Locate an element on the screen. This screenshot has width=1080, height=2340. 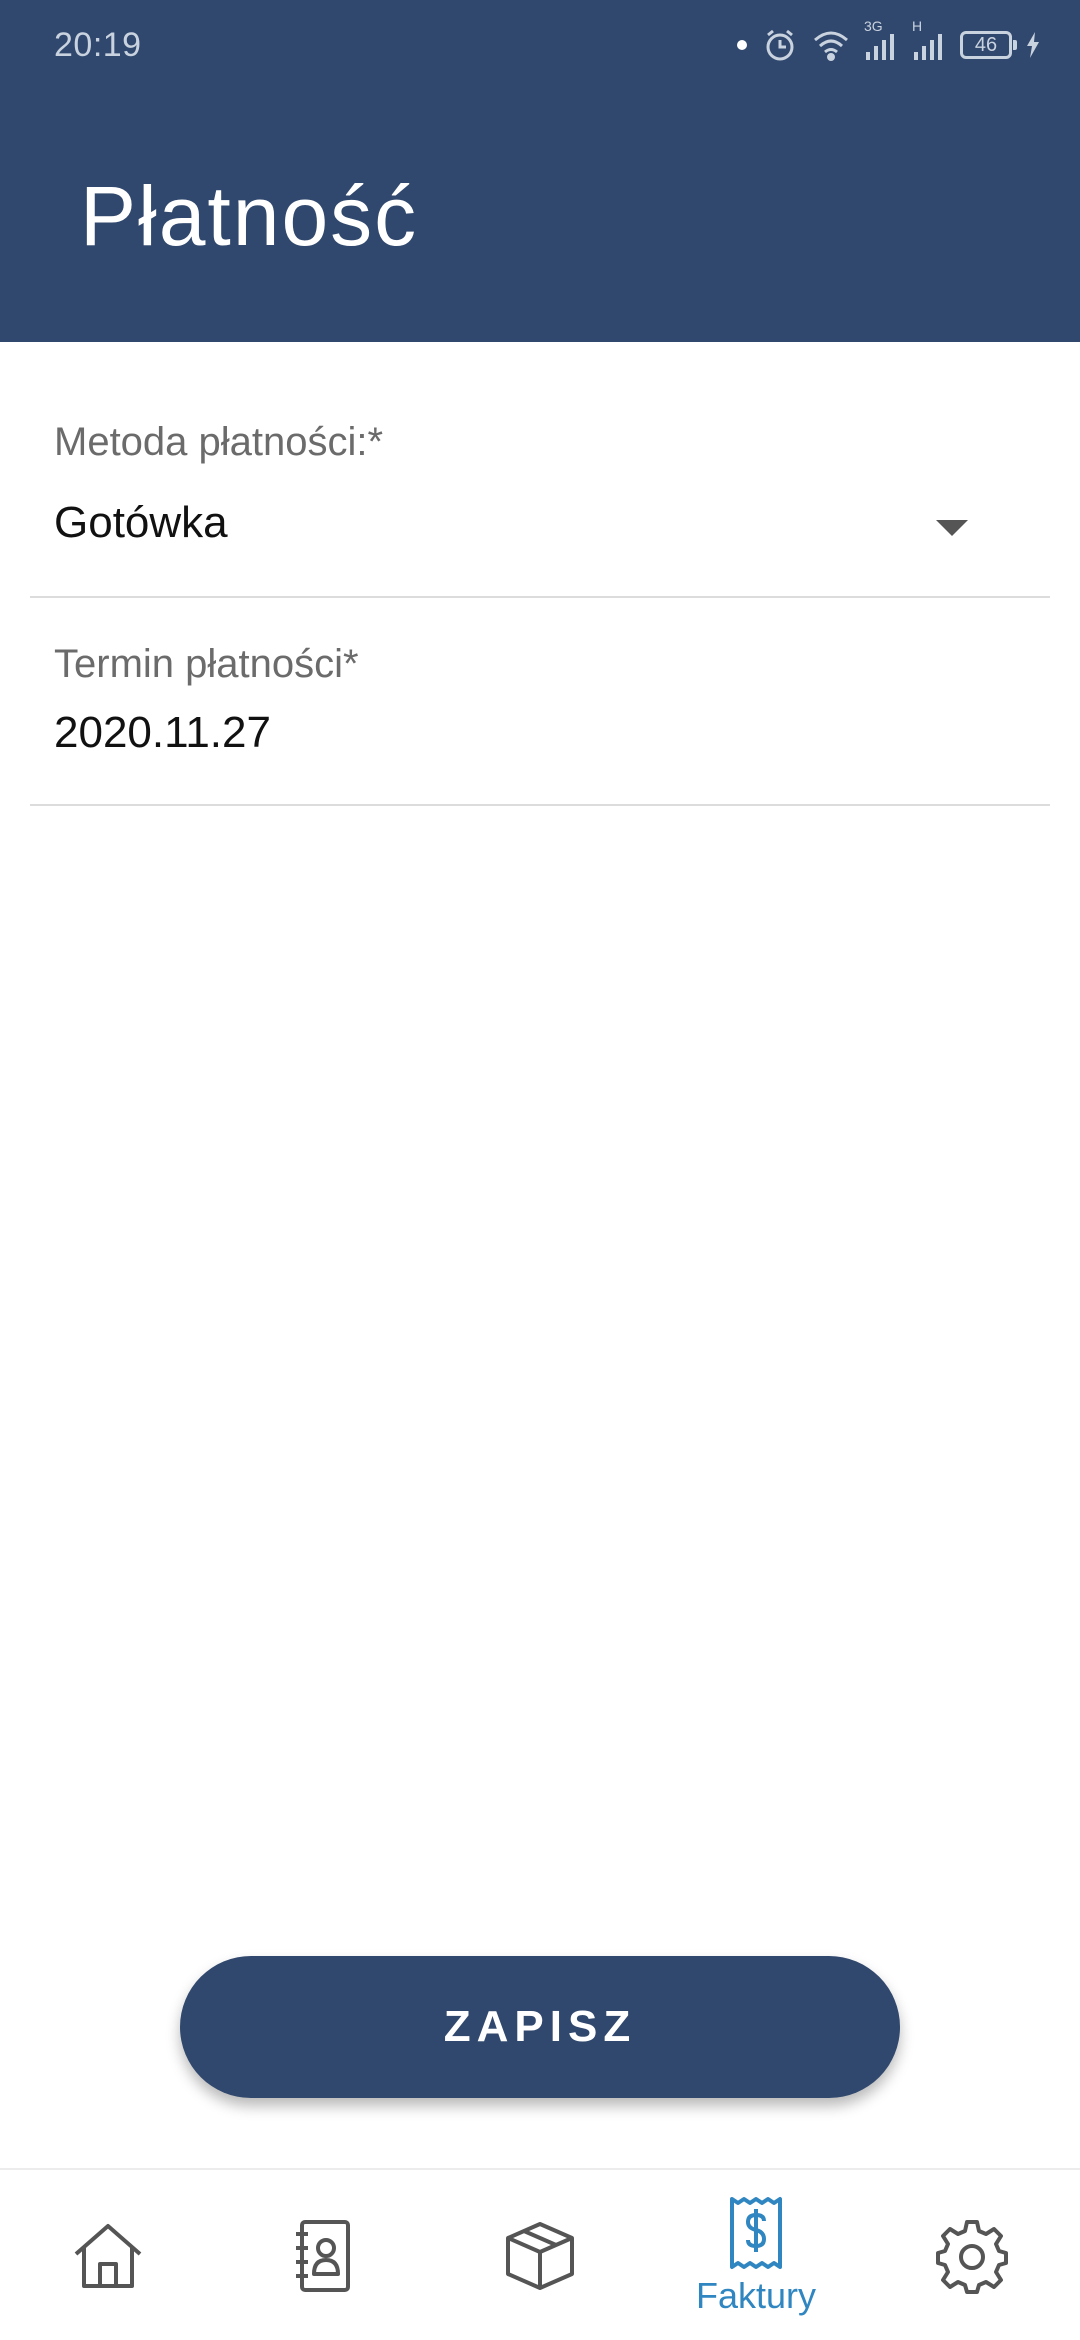
box-icon is located at coordinates (540, 2256).